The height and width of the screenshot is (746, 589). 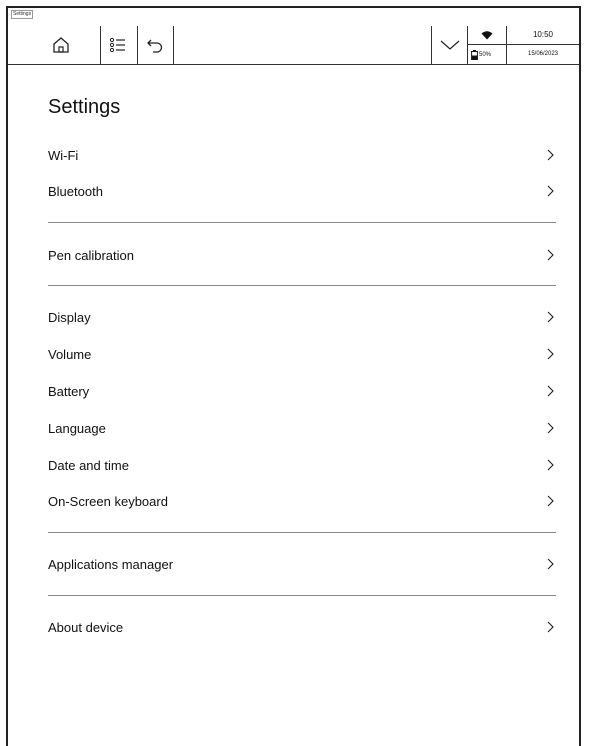 What do you see at coordinates (69, 317) in the screenshot?
I see `settings-item-label: Display` at bounding box center [69, 317].